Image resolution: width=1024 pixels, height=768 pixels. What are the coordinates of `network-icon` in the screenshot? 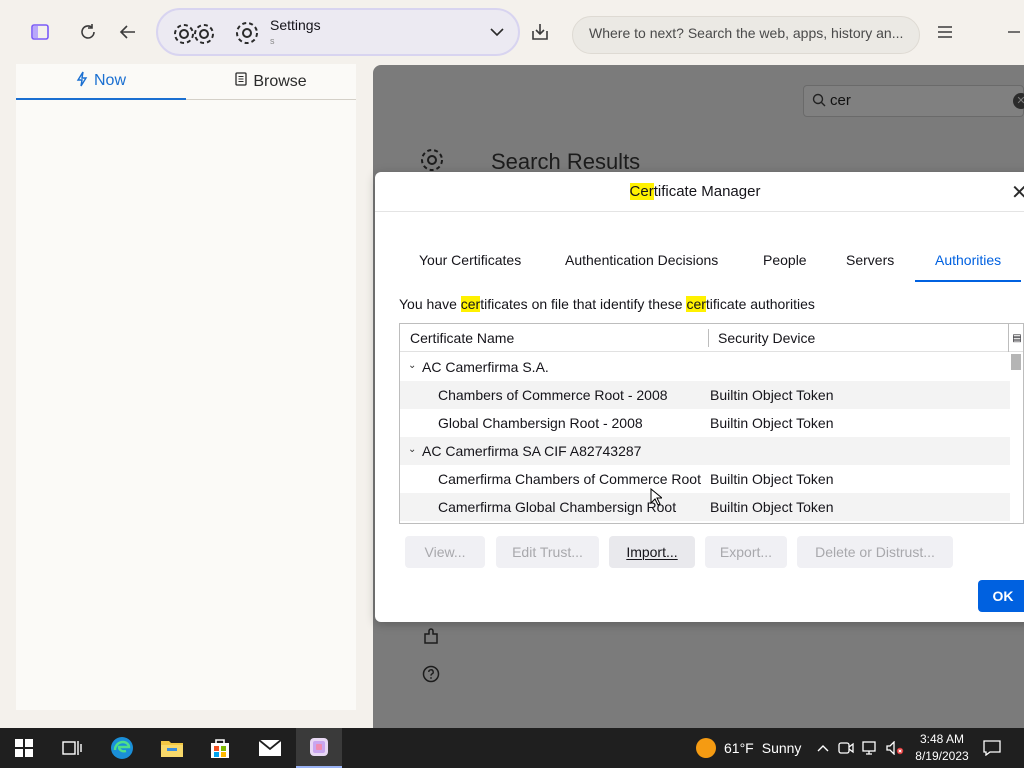 It's located at (870, 748).